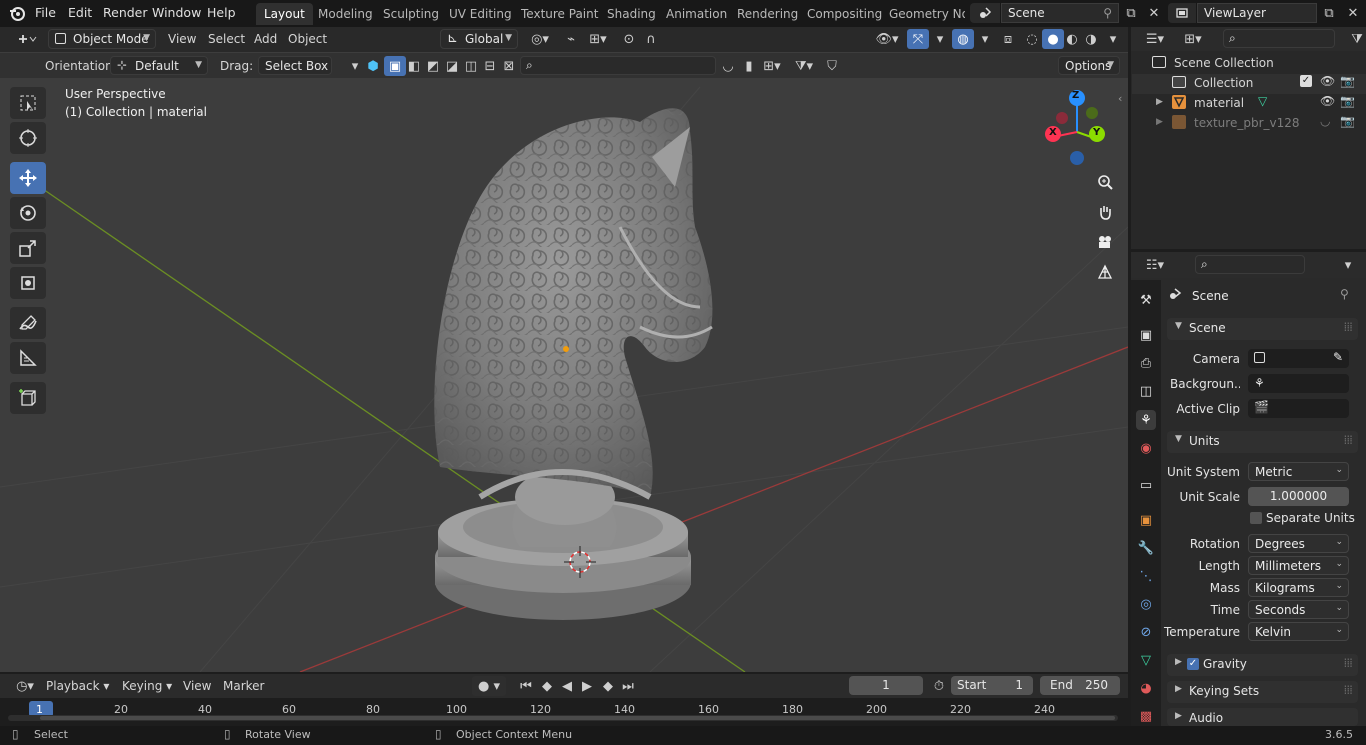 Image resolution: width=1366 pixels, height=745 pixels. Describe the element at coordinates (940, 39) in the screenshot. I see `gizmo-dropdown-icon: ▾` at that location.